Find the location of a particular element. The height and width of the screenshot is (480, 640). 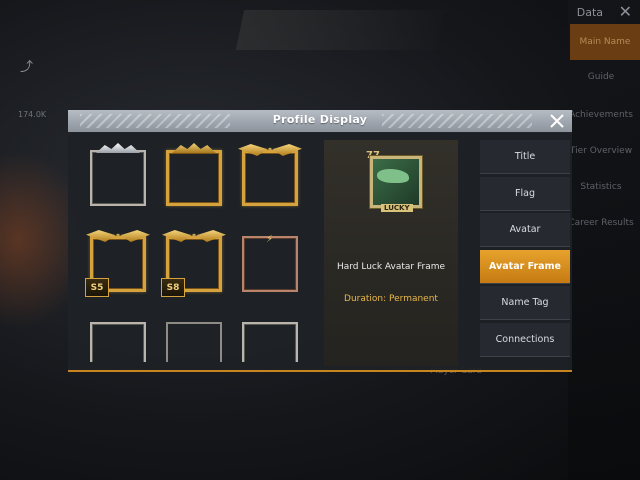

tab-flag: Flag is located at coordinates (525, 194).